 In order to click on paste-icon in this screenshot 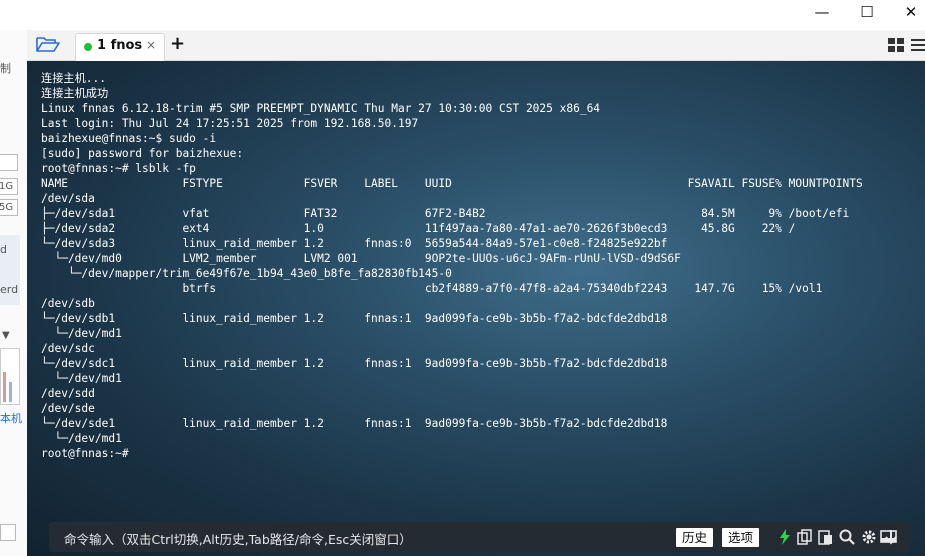, I will do `click(825, 537)`.